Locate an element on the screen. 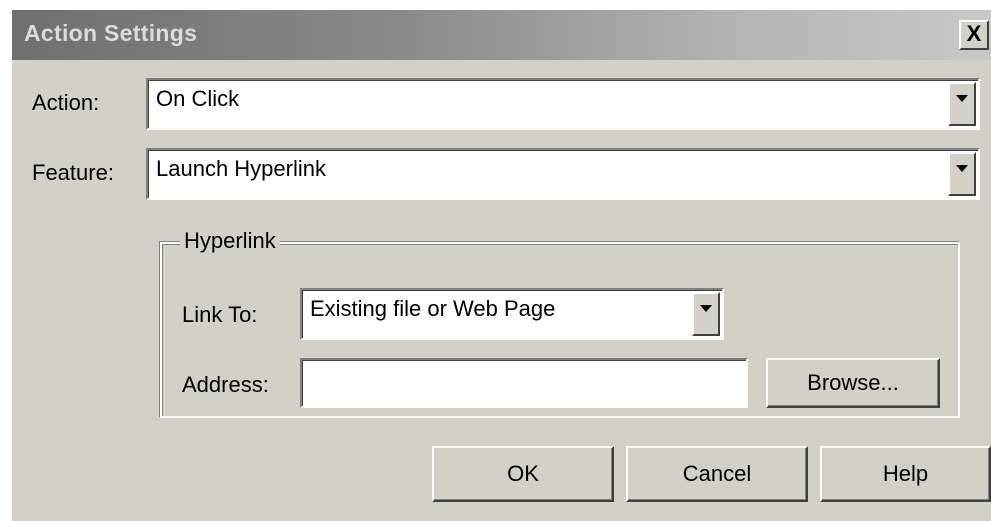 The image size is (991, 521). action-select-value: On Click is located at coordinates (198, 98).